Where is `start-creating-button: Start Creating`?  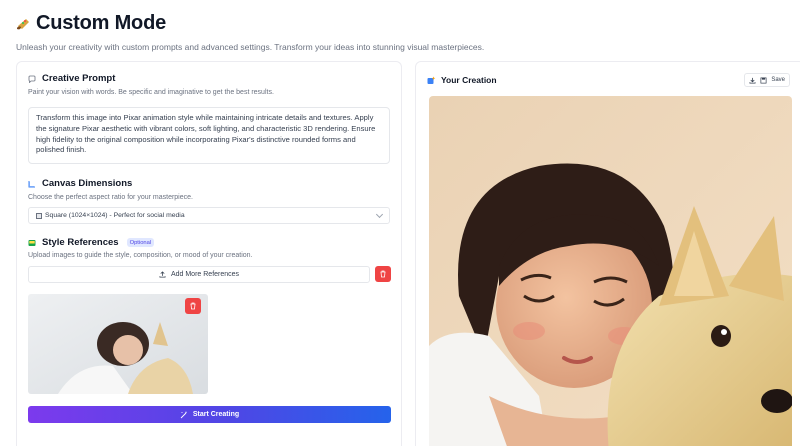 start-creating-button: Start Creating is located at coordinates (209, 414).